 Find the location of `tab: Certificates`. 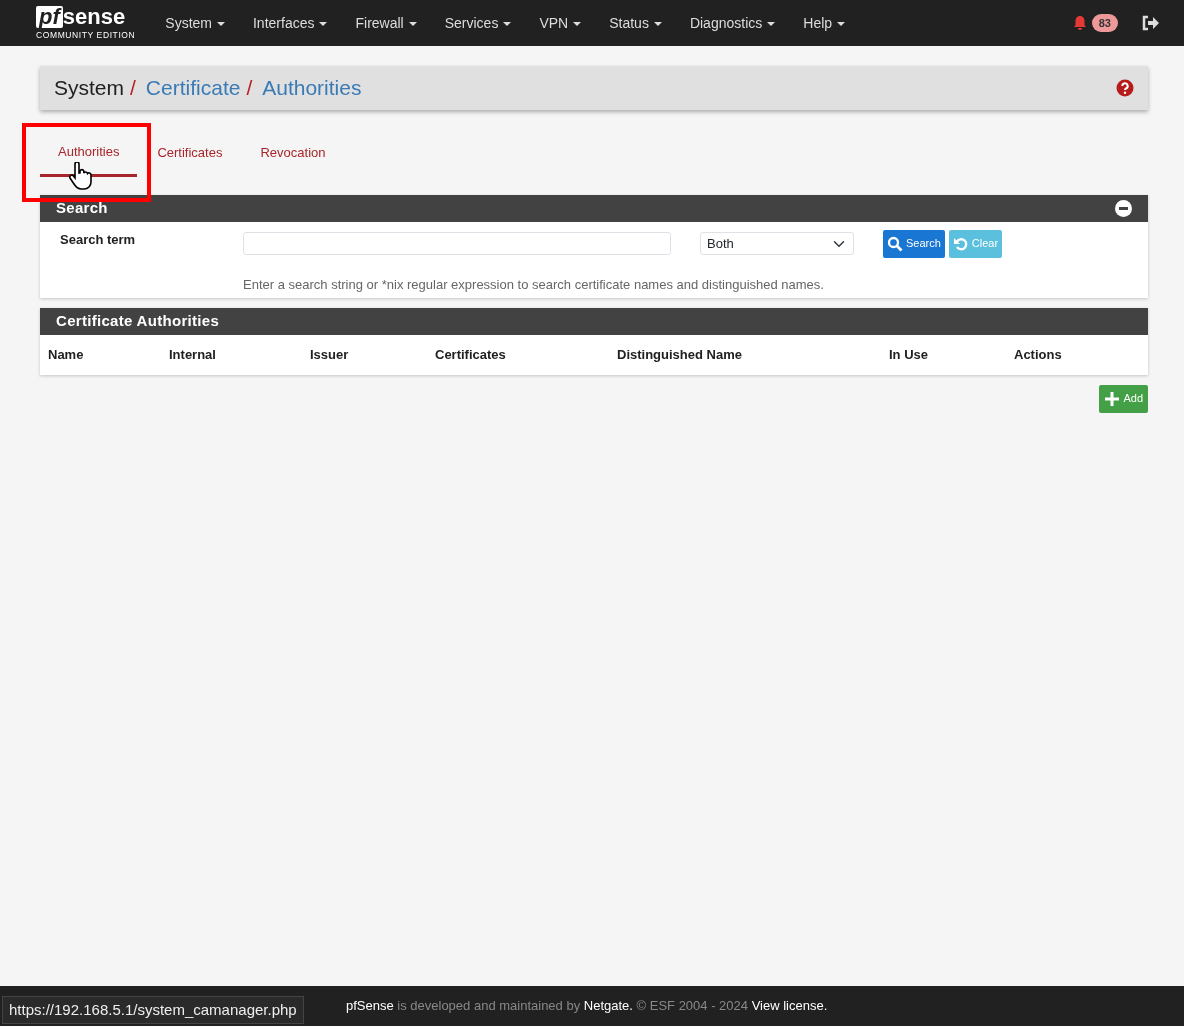

tab: Certificates is located at coordinates (190, 159).